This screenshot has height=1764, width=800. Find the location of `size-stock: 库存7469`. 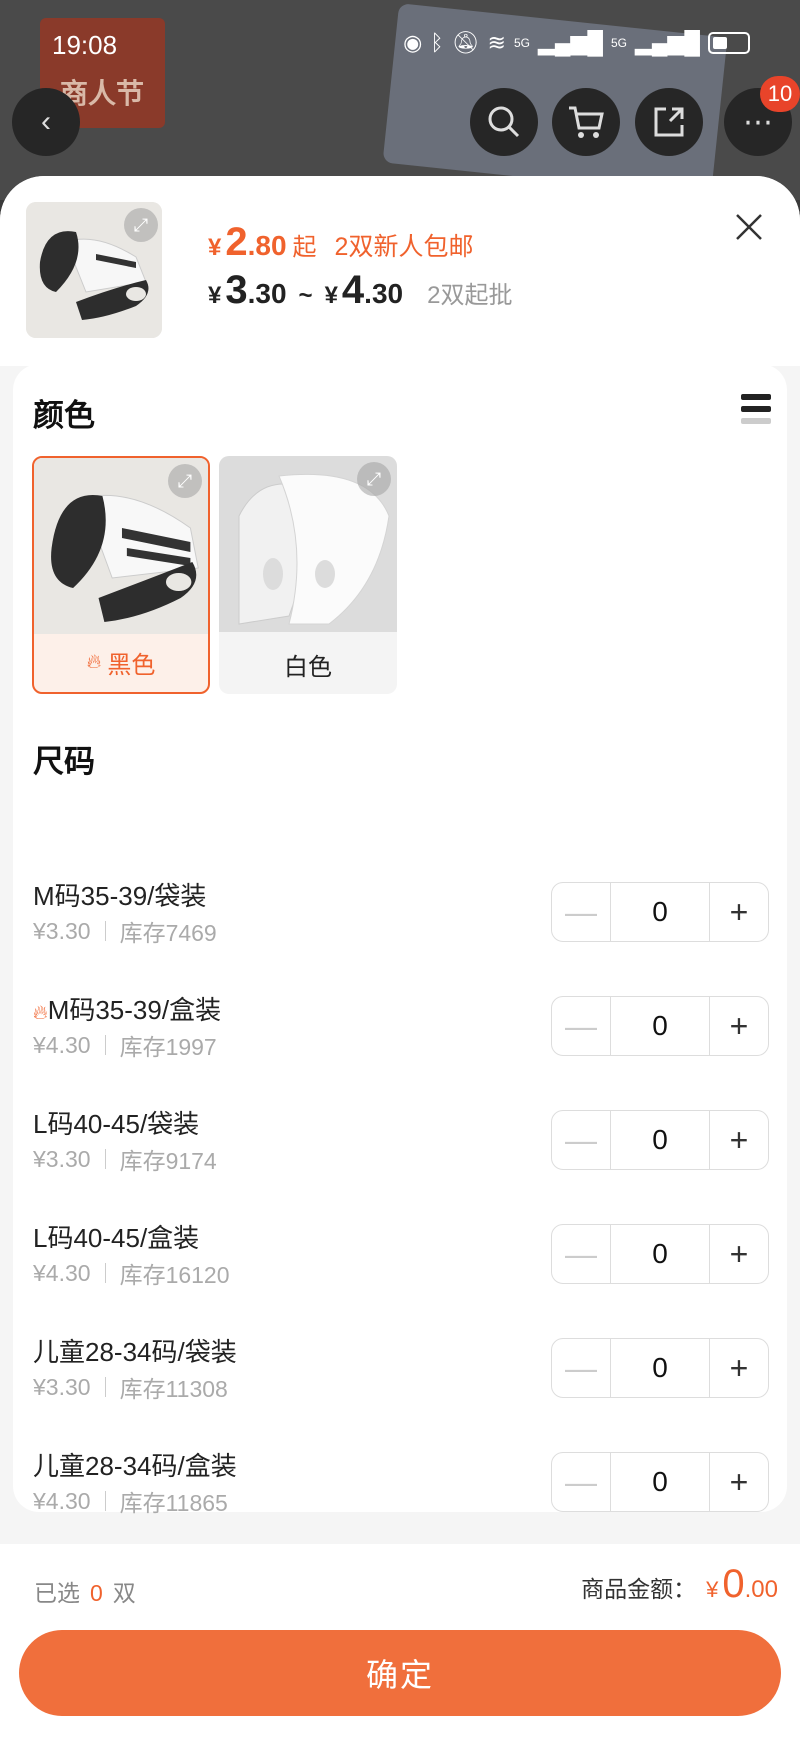

size-stock: 库存7469 is located at coordinates (168, 933).